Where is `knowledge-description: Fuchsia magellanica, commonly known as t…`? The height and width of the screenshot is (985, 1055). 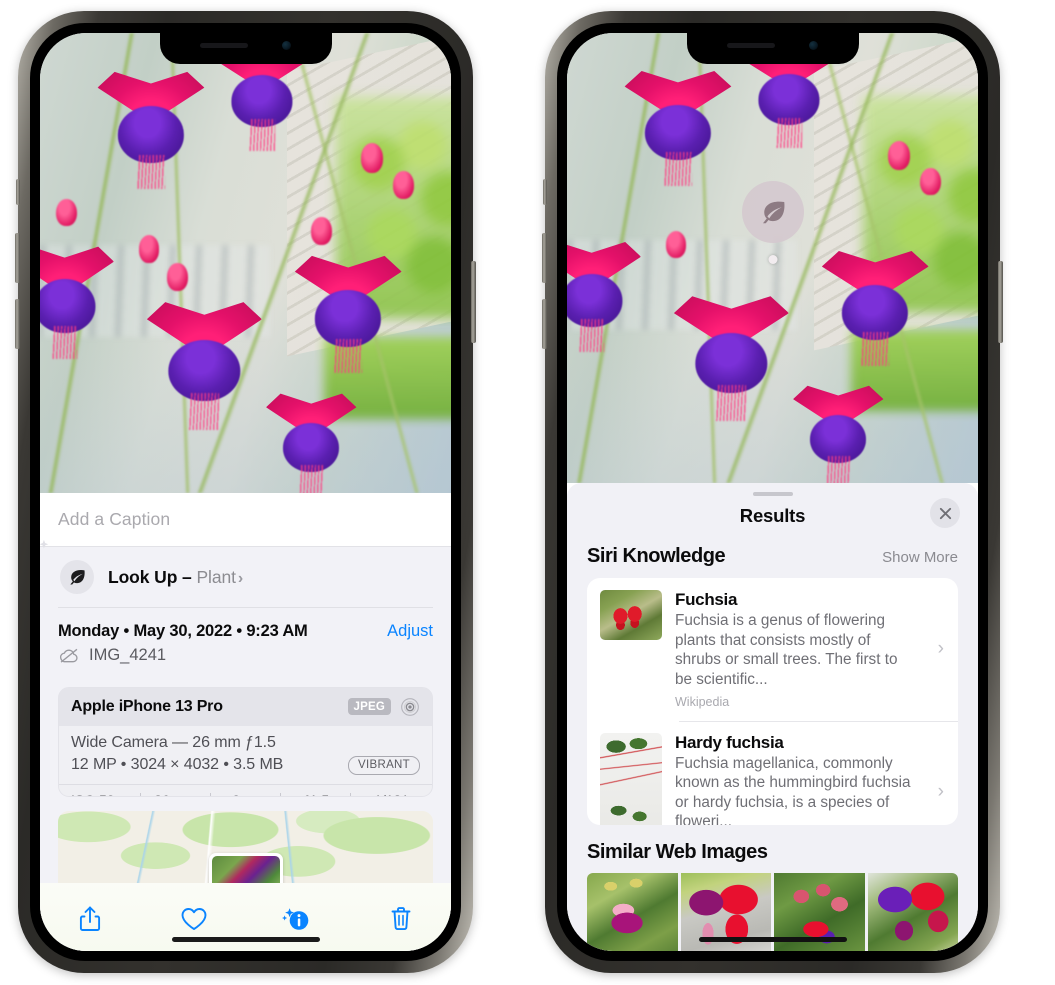 knowledge-description: Fuchsia magellanica, commonly known as t… is located at coordinates (793, 789).